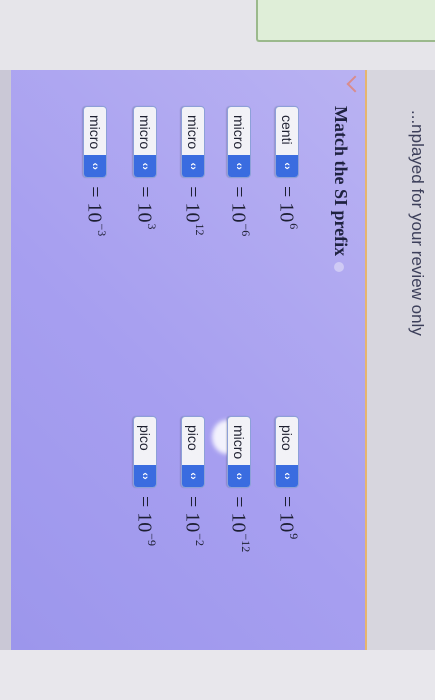 This screenshot has height=700, width=435. I want to click on match-row-3: micro ‹› = 1012, so click(193, 171).